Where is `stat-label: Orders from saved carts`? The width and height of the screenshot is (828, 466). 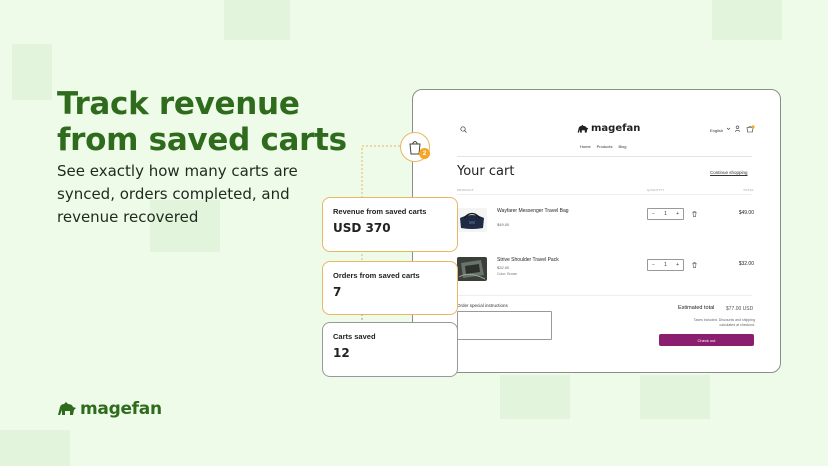 stat-label: Orders from saved carts is located at coordinates (376, 275).